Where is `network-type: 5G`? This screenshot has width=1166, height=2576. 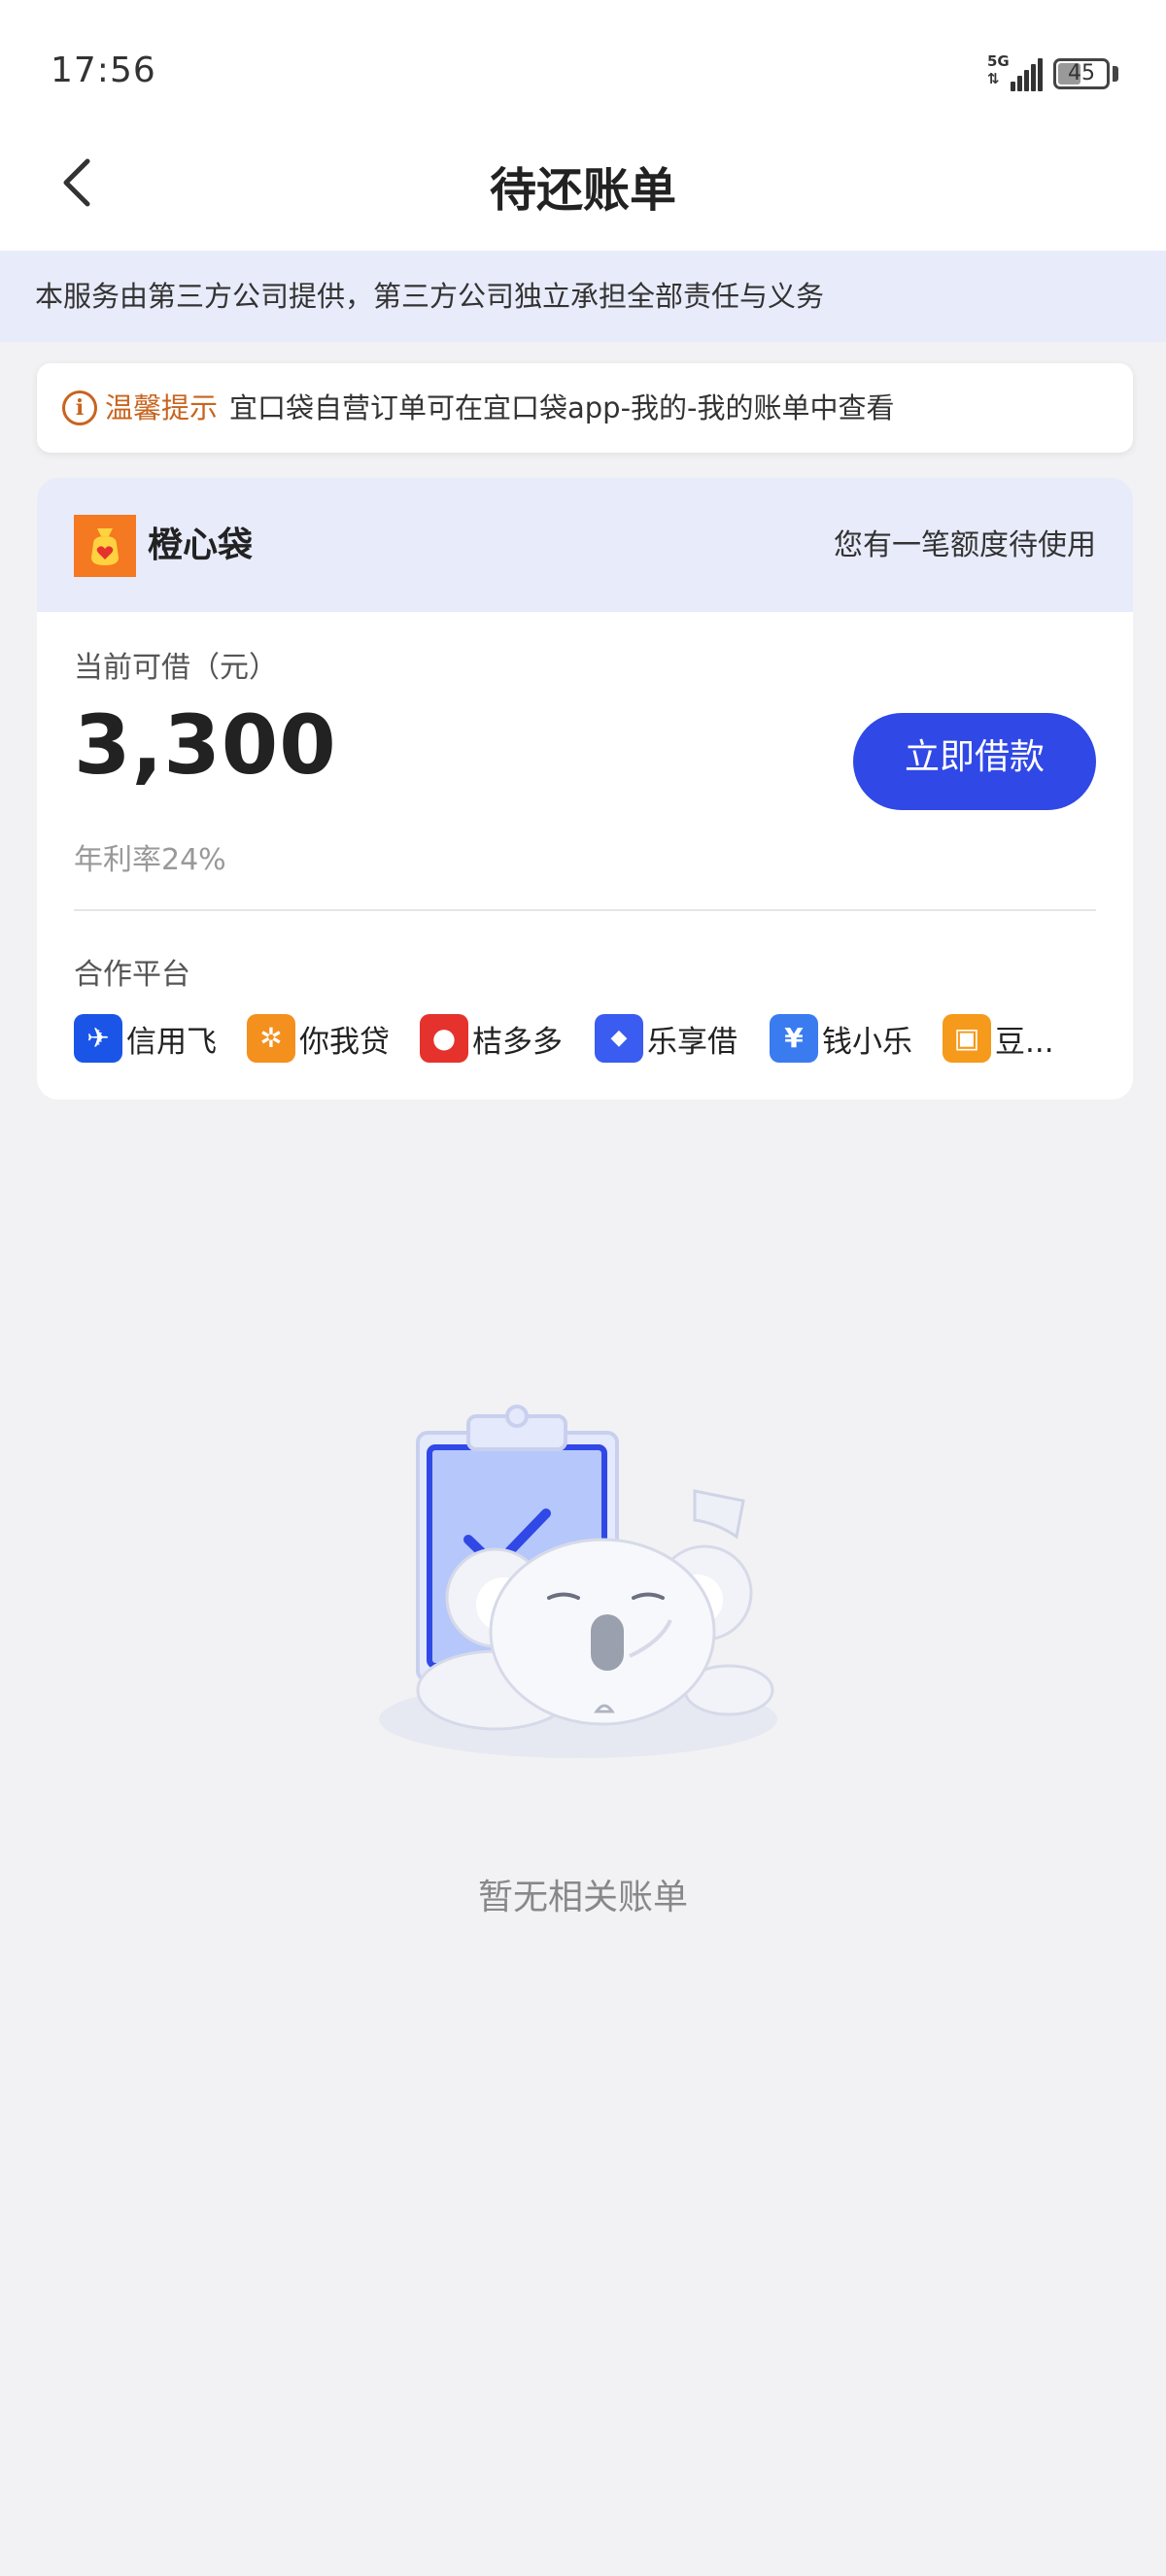
network-type: 5G is located at coordinates (998, 61).